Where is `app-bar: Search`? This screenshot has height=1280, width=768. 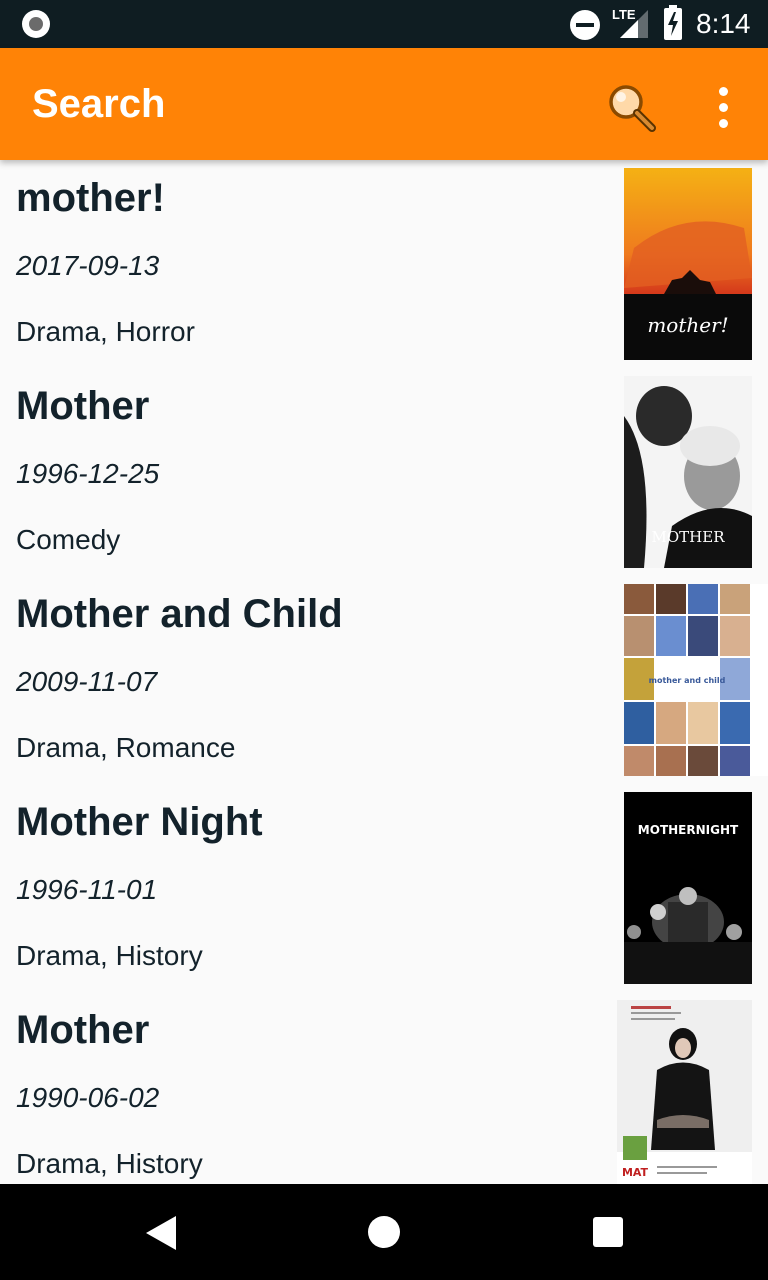 app-bar: Search is located at coordinates (384, 104).